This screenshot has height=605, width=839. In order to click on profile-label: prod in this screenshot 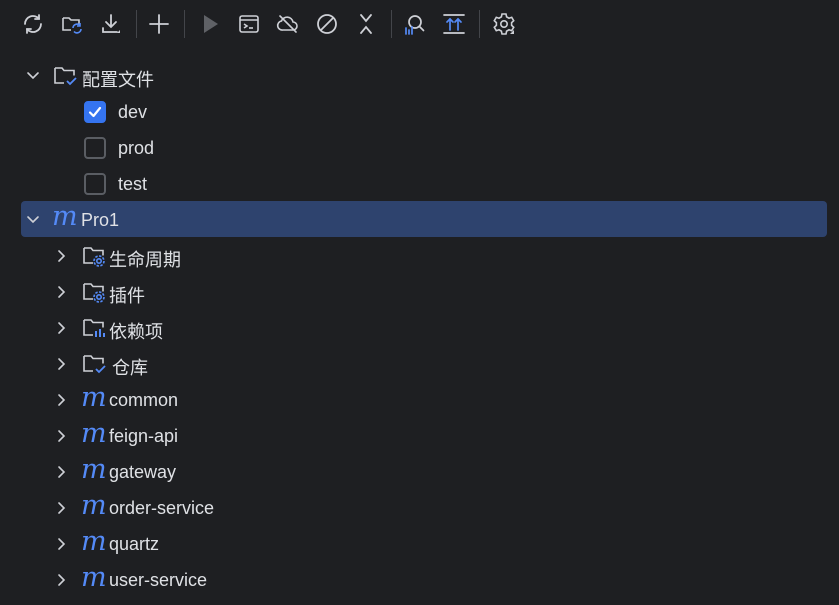, I will do `click(136, 148)`.